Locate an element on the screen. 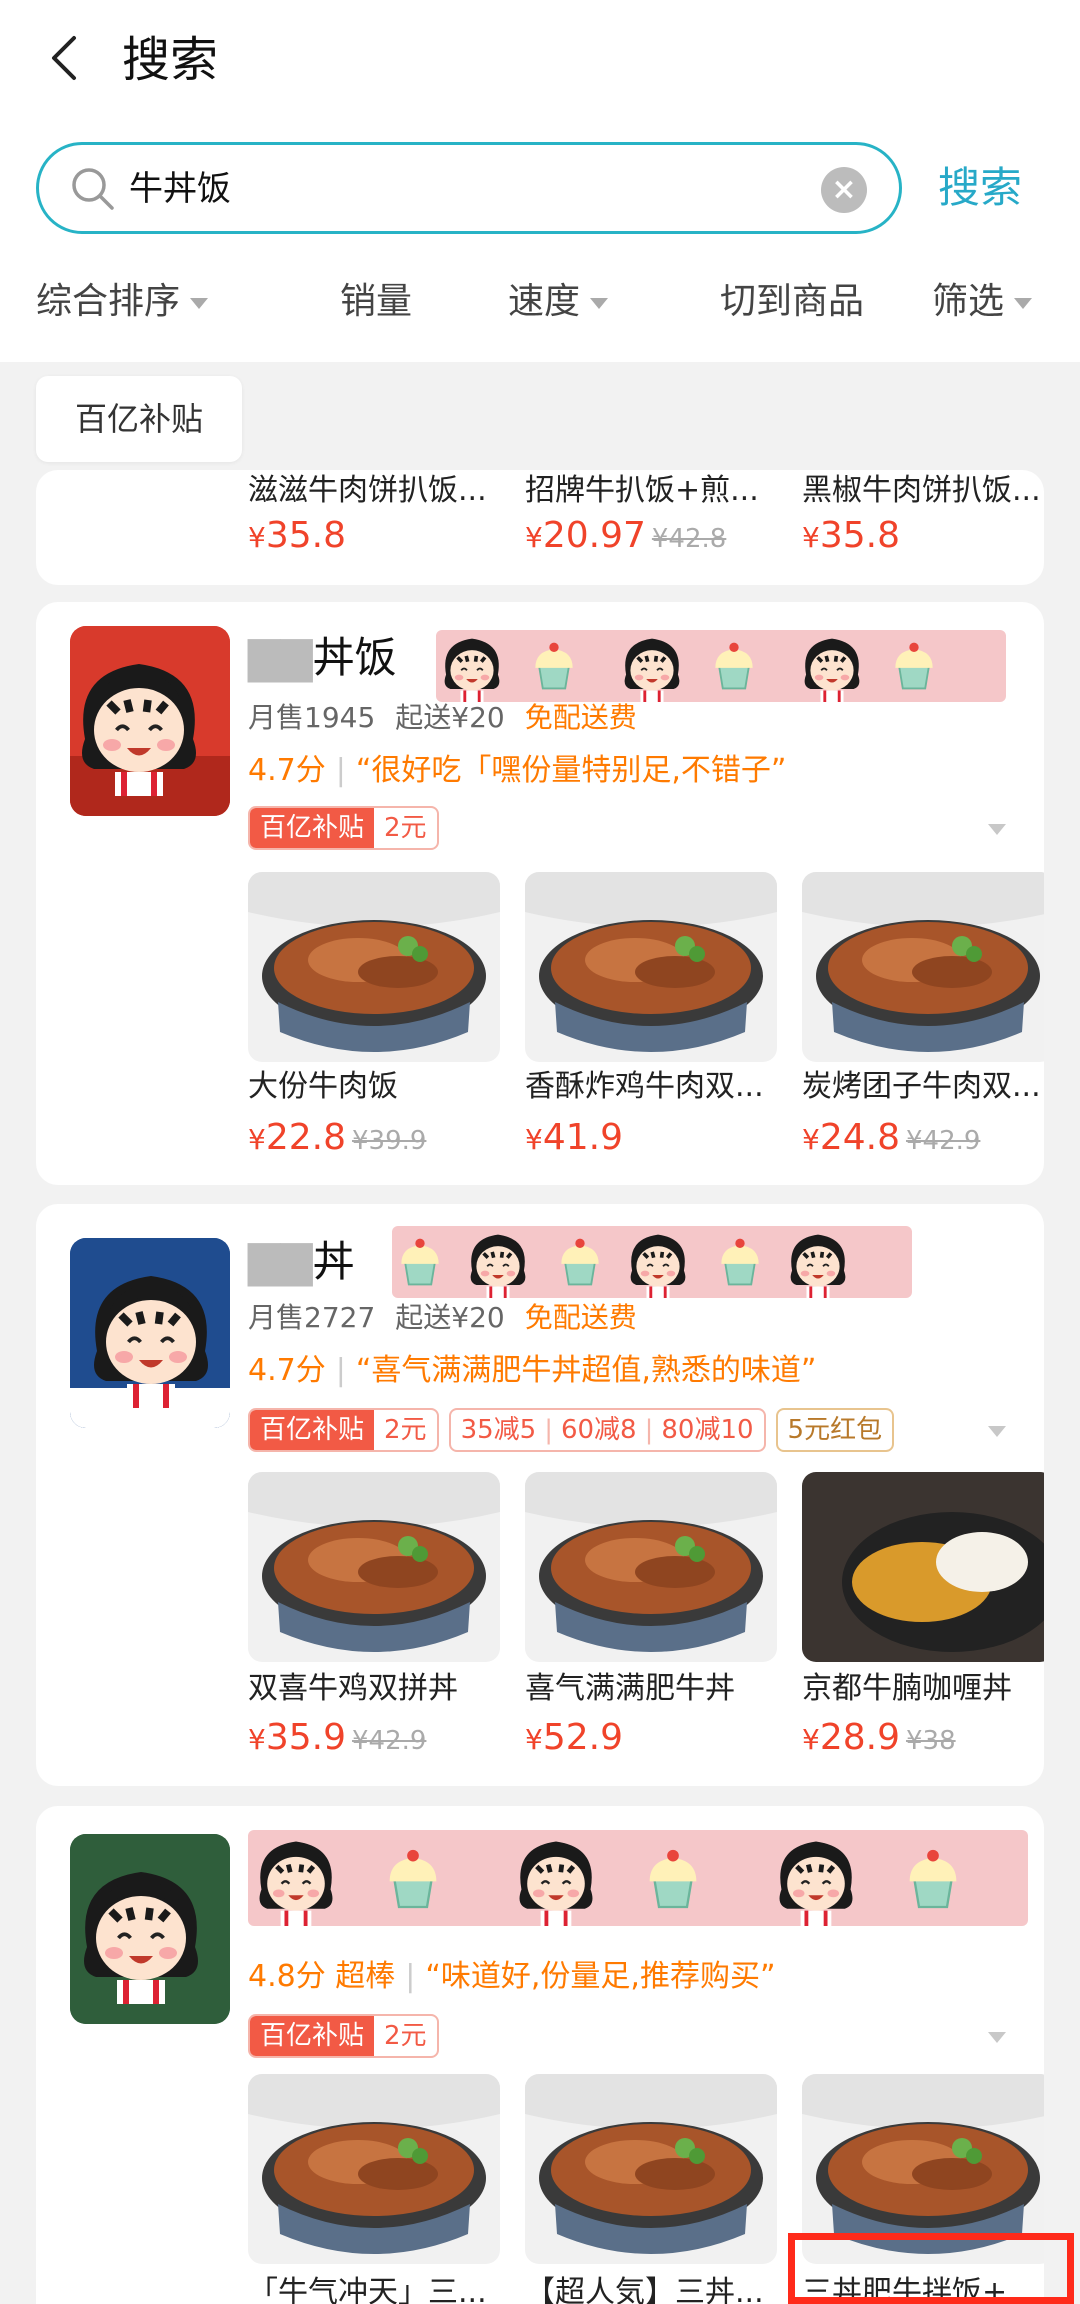 Image resolution: width=1080 pixels, height=2304 pixels. sort-tab-label: 销量 is located at coordinates (376, 301).